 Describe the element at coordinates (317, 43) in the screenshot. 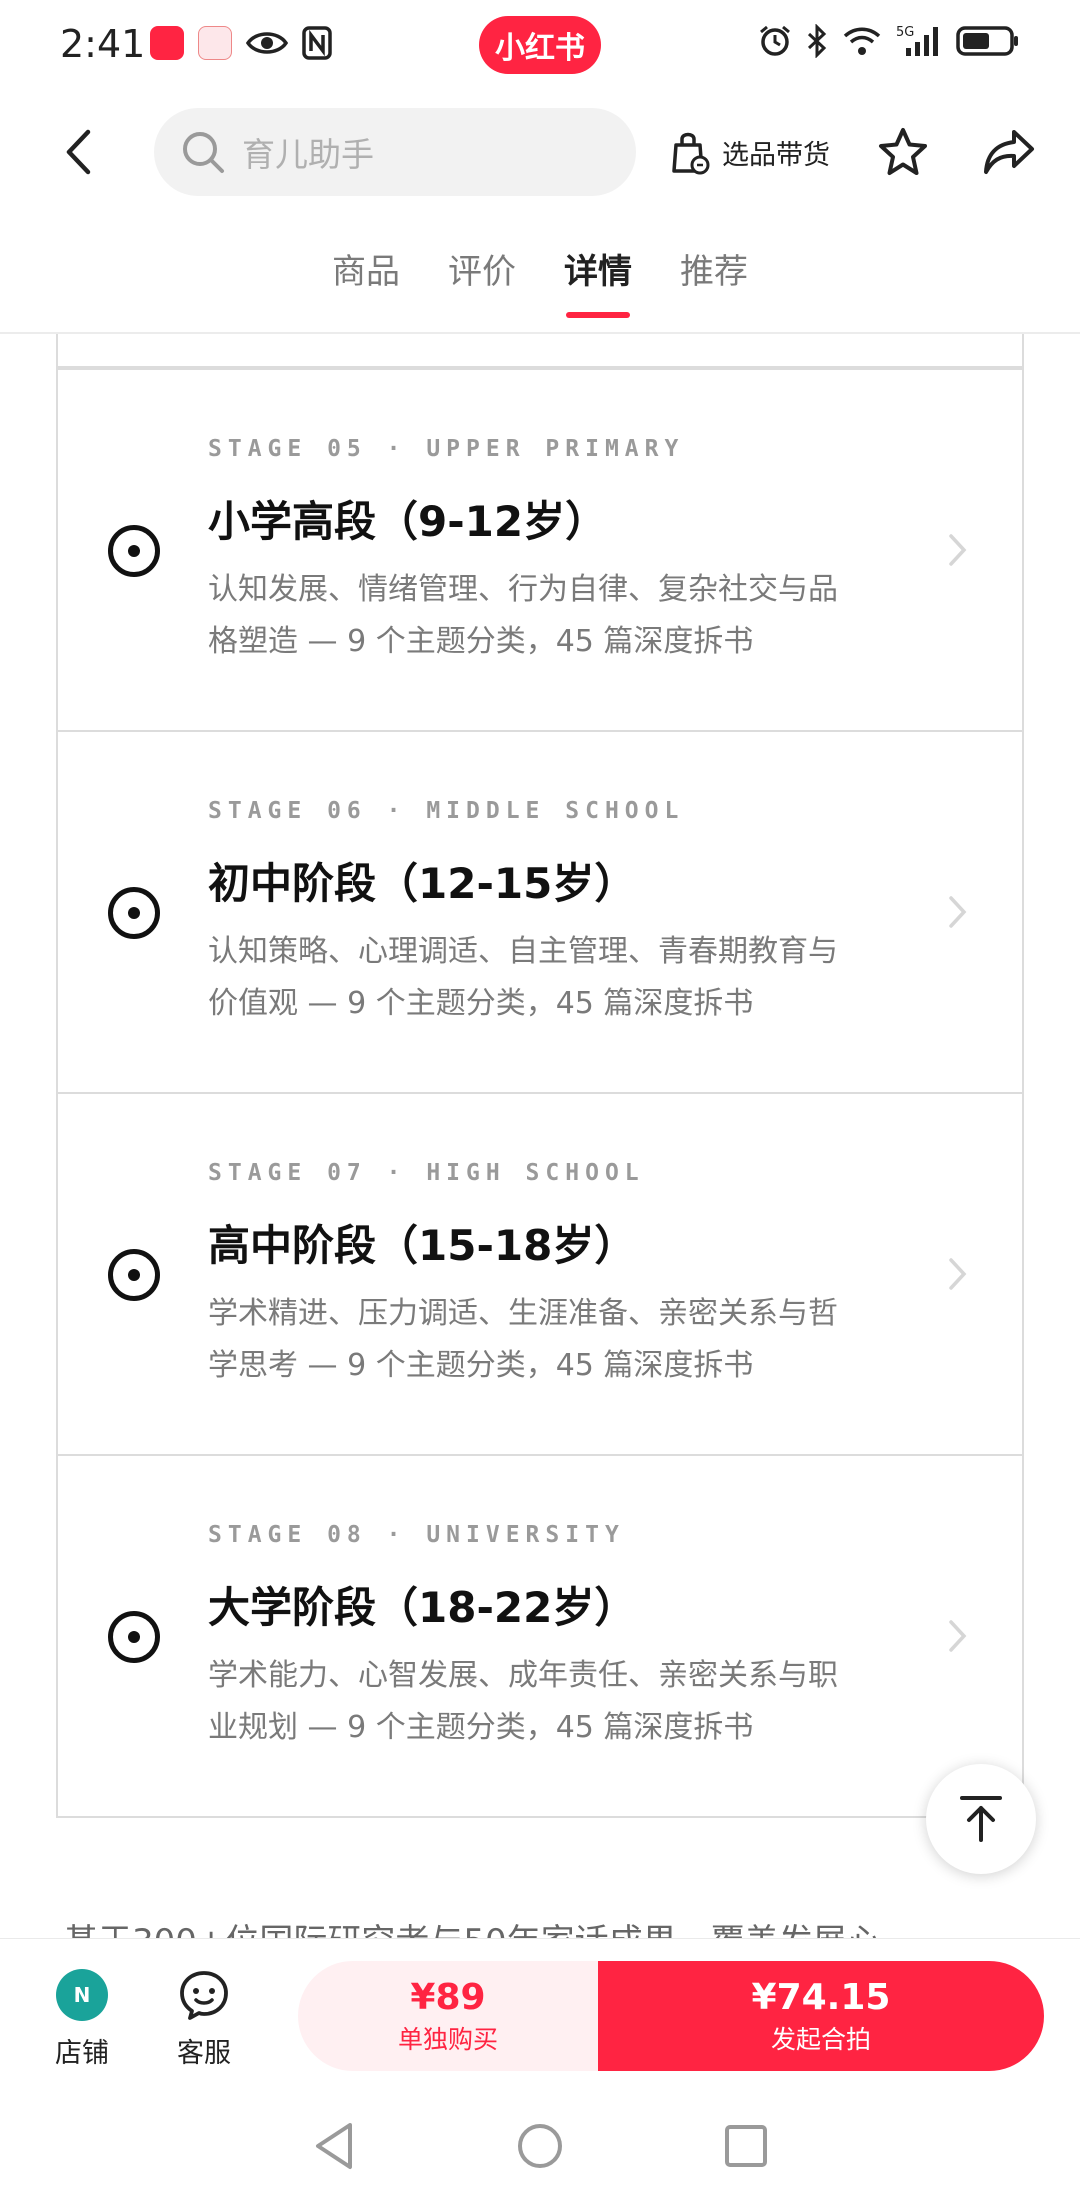

I see `nfc-icon` at that location.